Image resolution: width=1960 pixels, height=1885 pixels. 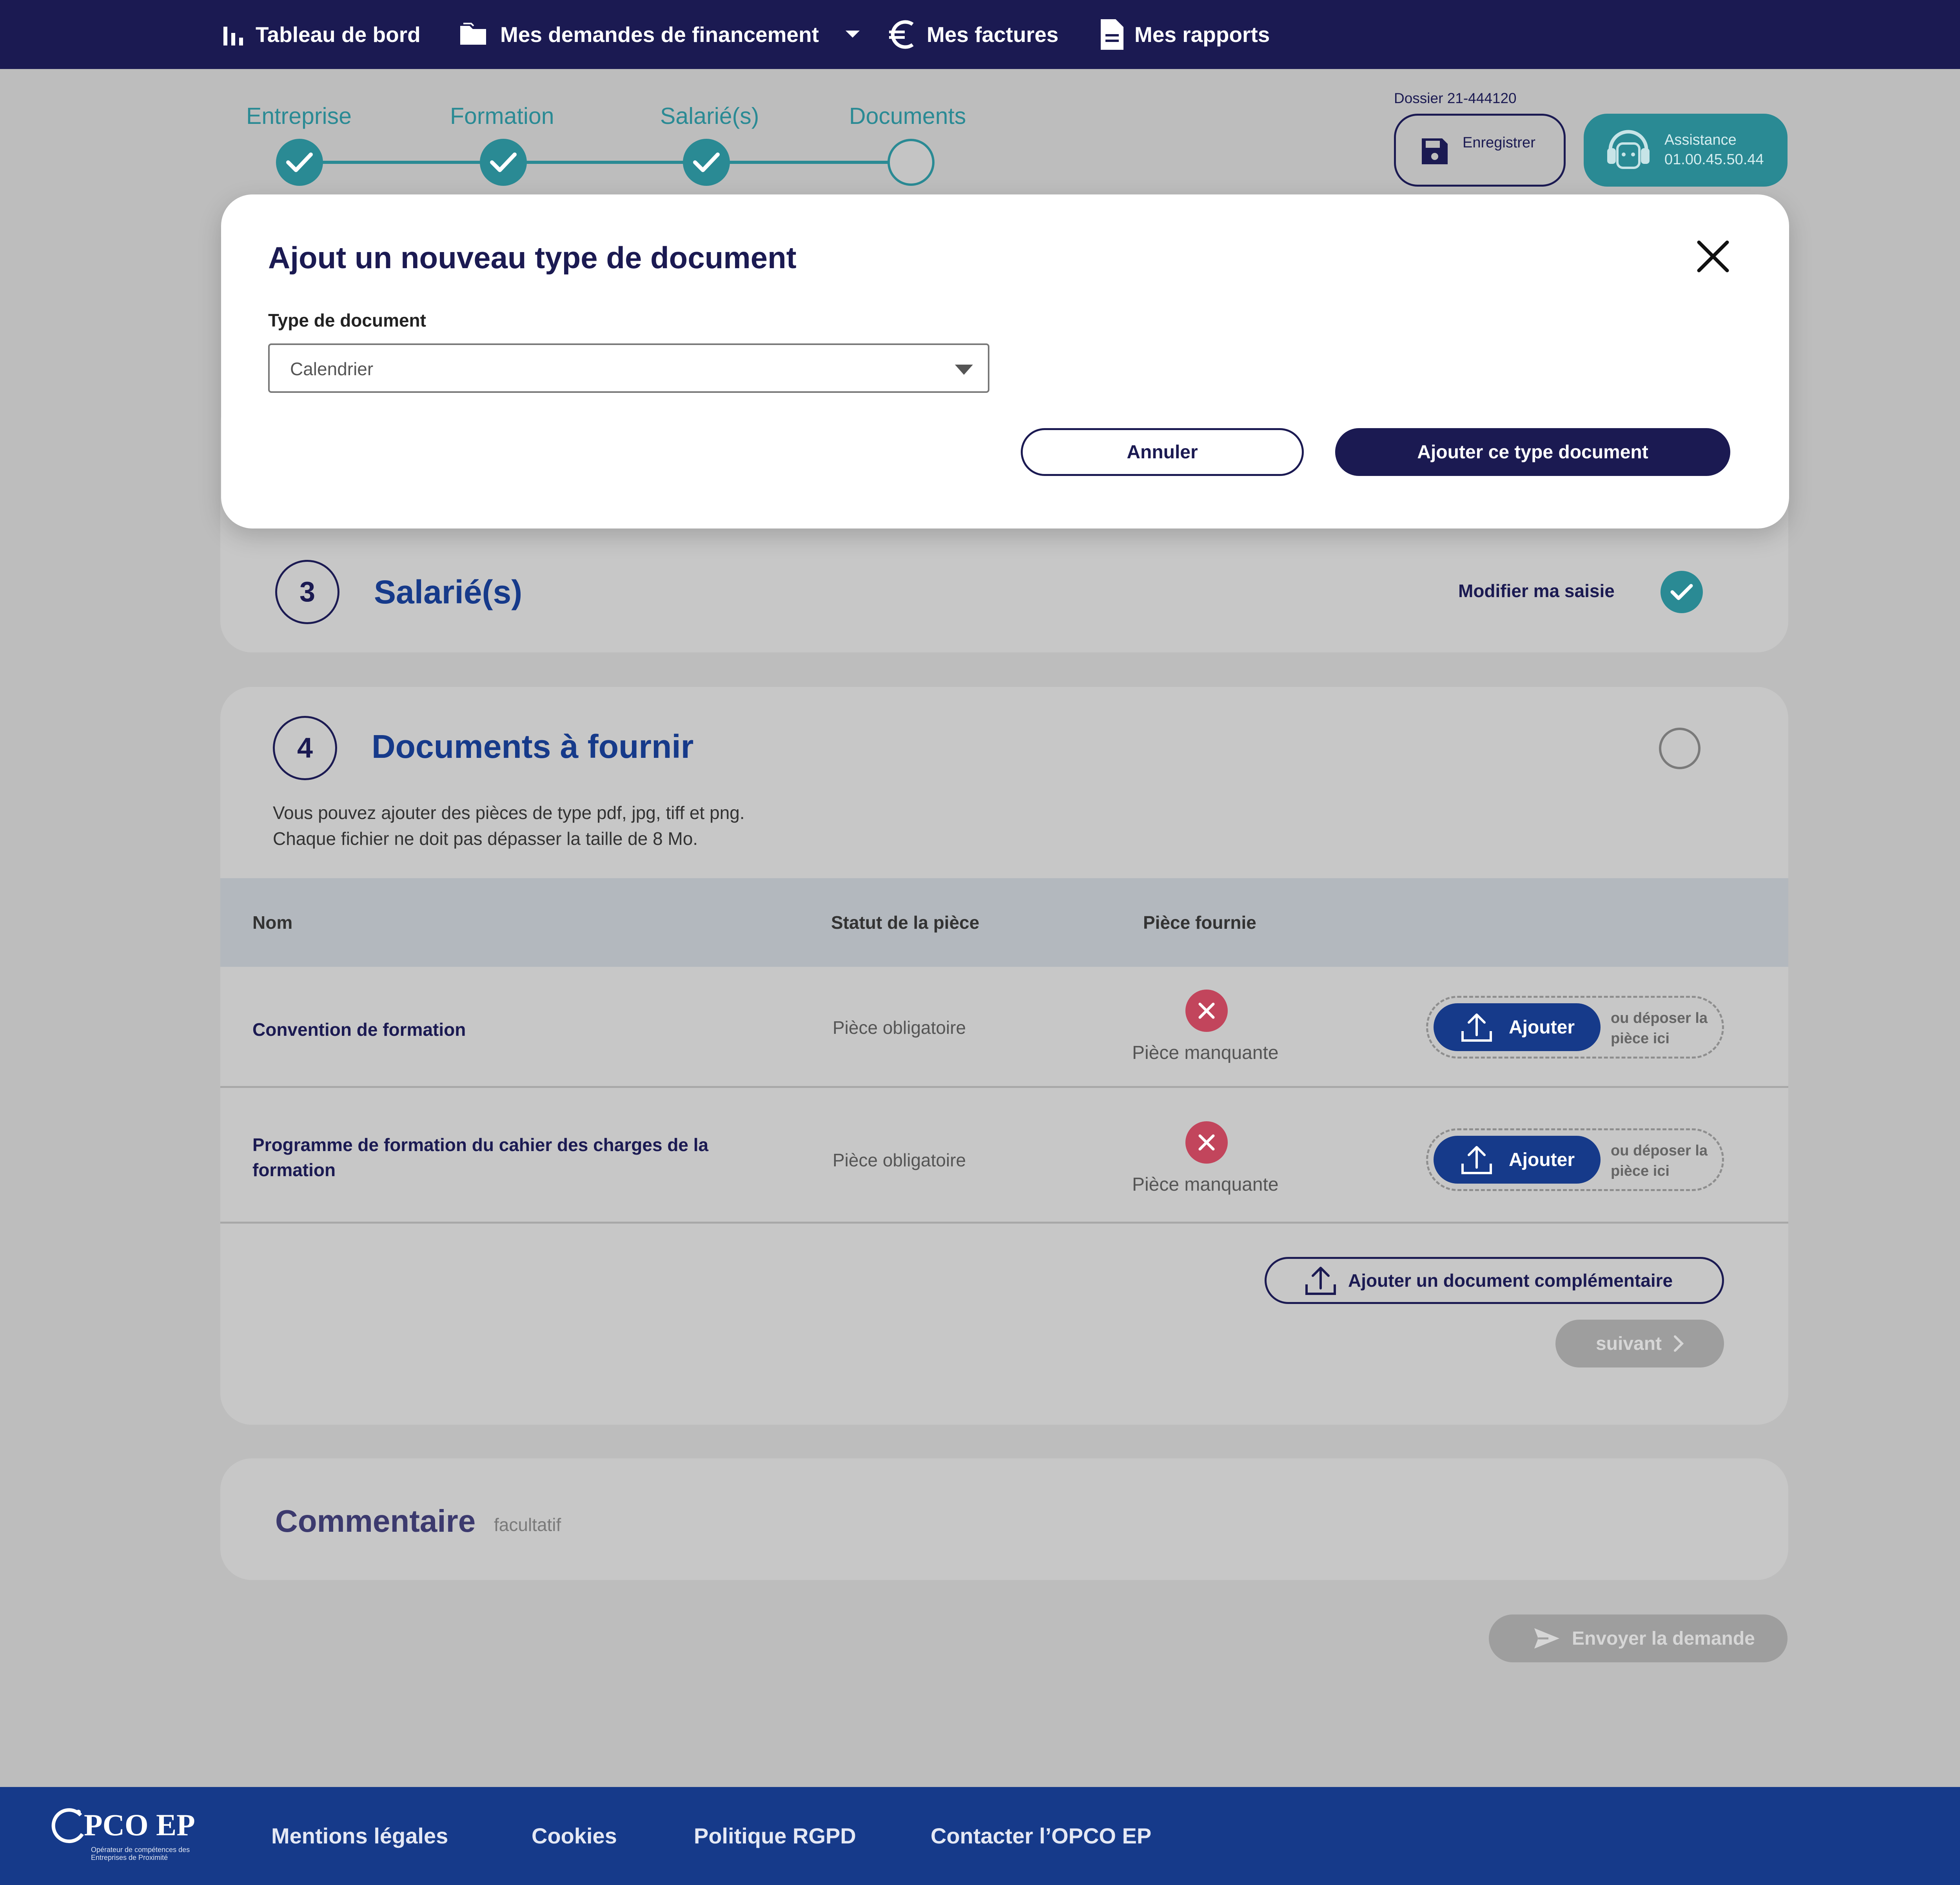 What do you see at coordinates (1532, 452) in the screenshot?
I see `add-document-type-button: Ajouter ce type document` at bounding box center [1532, 452].